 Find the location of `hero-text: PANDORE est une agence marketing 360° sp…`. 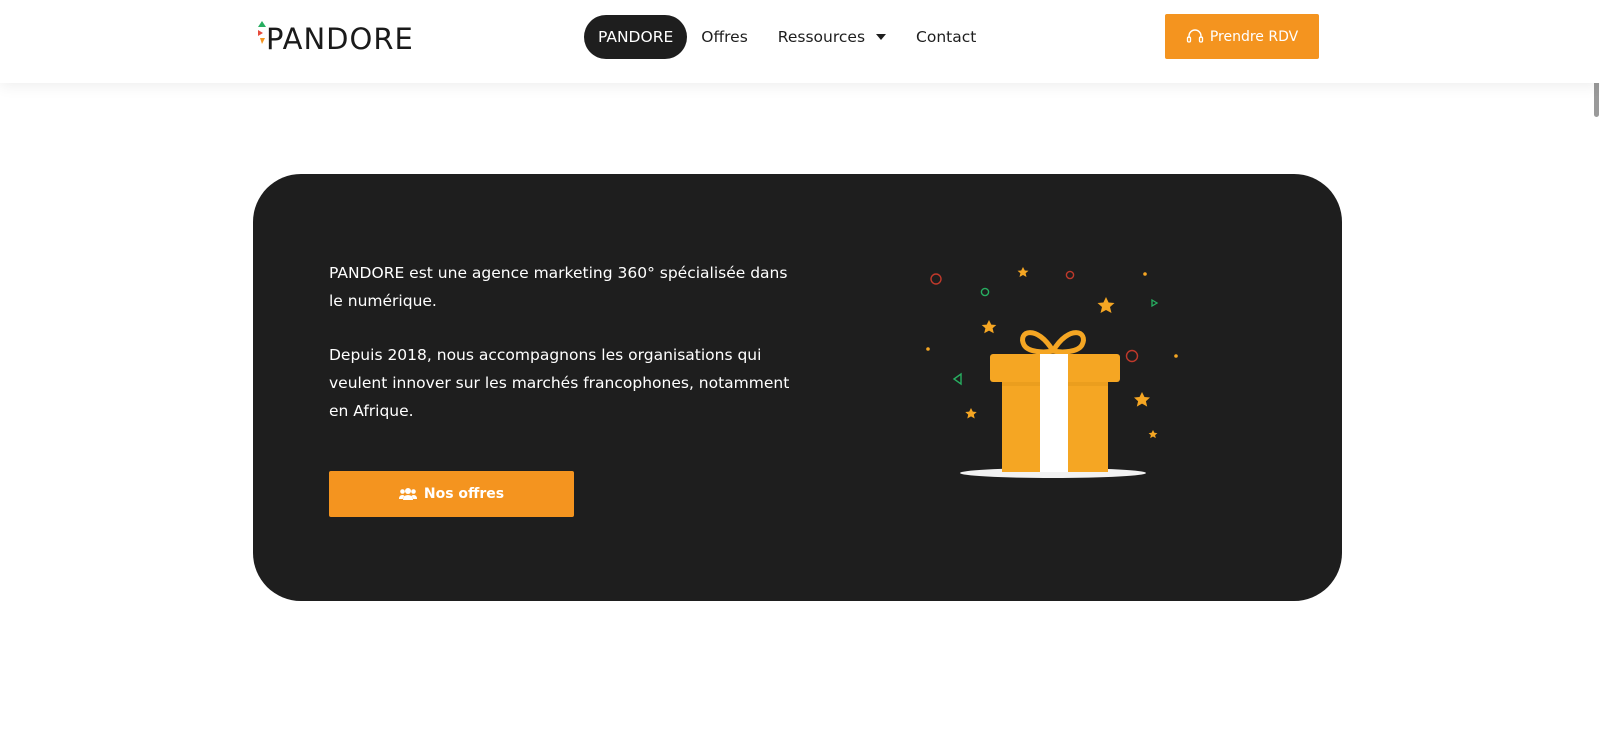

hero-text: PANDORE est une agence marketing 360° sp… is located at coordinates (564, 355).